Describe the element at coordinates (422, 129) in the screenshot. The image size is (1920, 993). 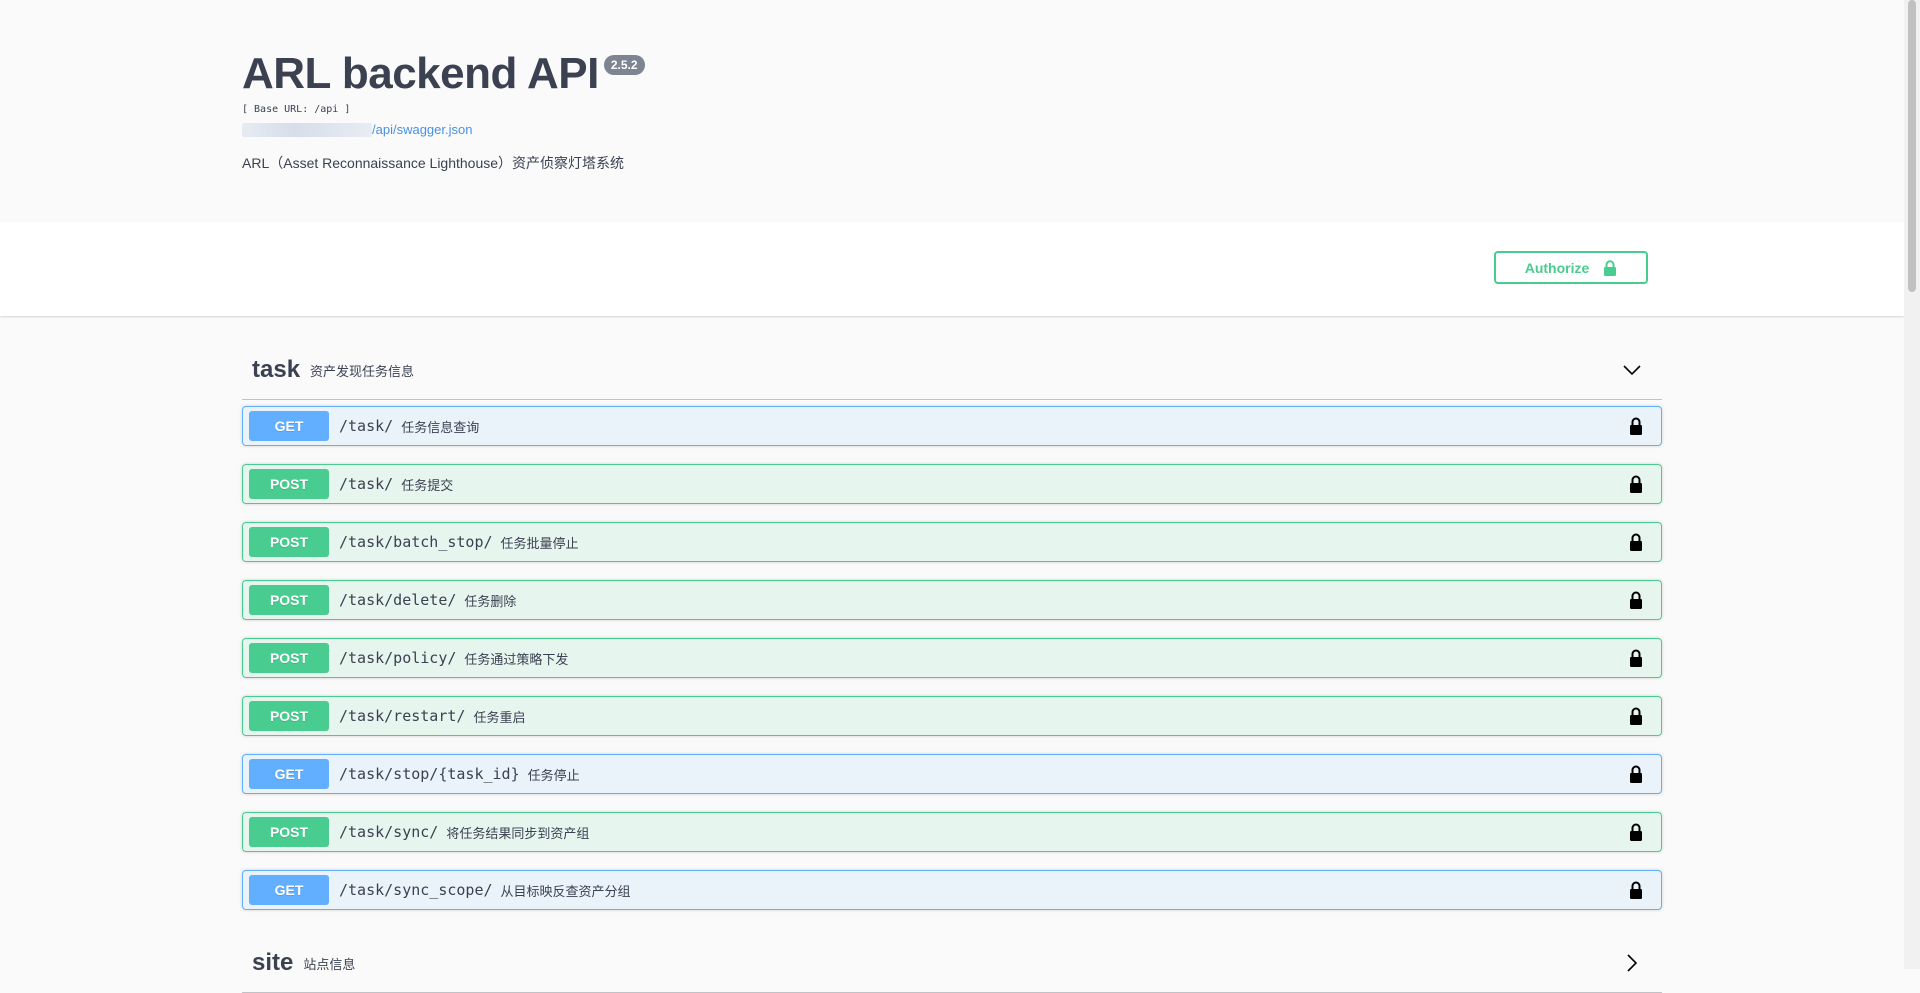
I see `swagger-json-link-text: /api/swagger.json` at that location.